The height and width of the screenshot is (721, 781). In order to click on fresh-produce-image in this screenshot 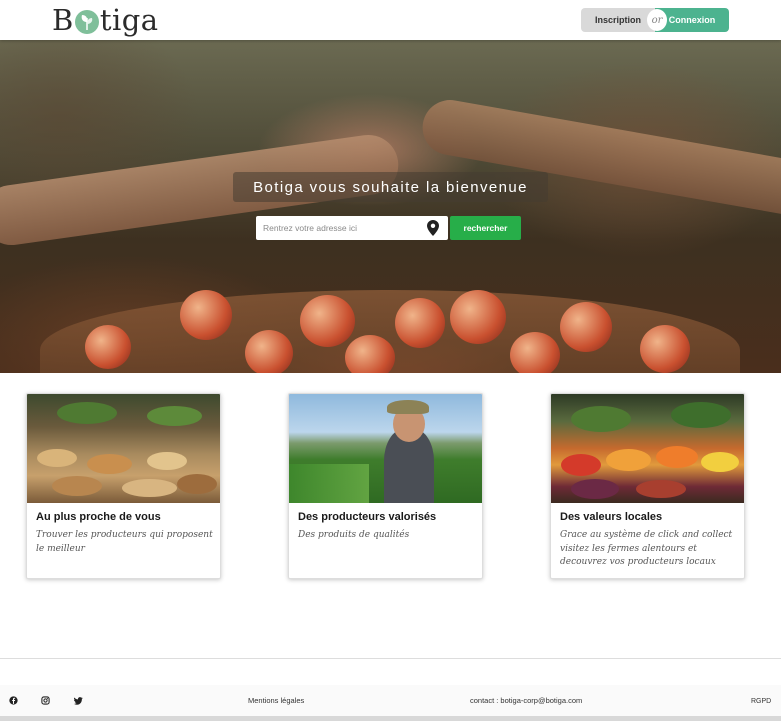, I will do `click(647, 448)`.